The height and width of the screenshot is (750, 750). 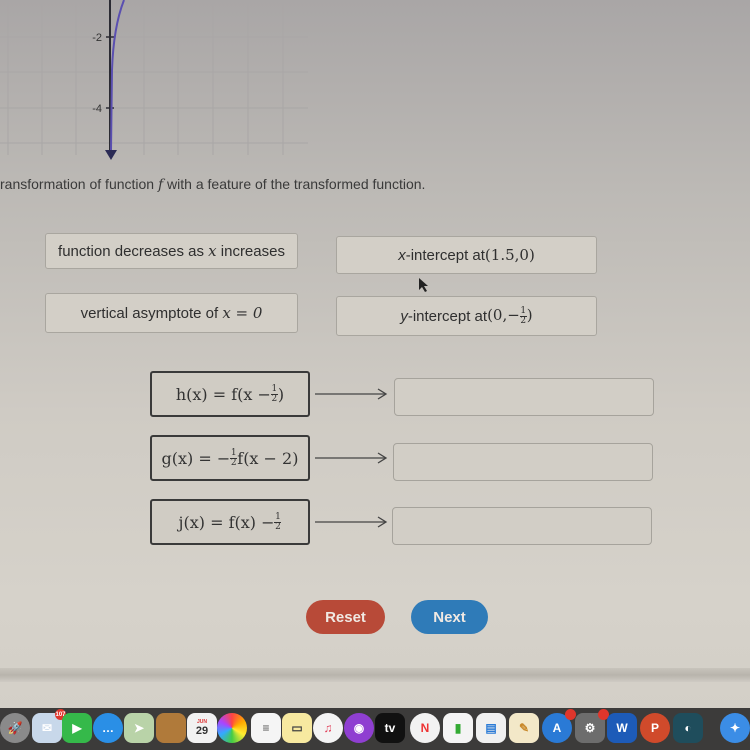 I want to click on function-j-box: j(x) = f(x) − 12, so click(x=230, y=522).